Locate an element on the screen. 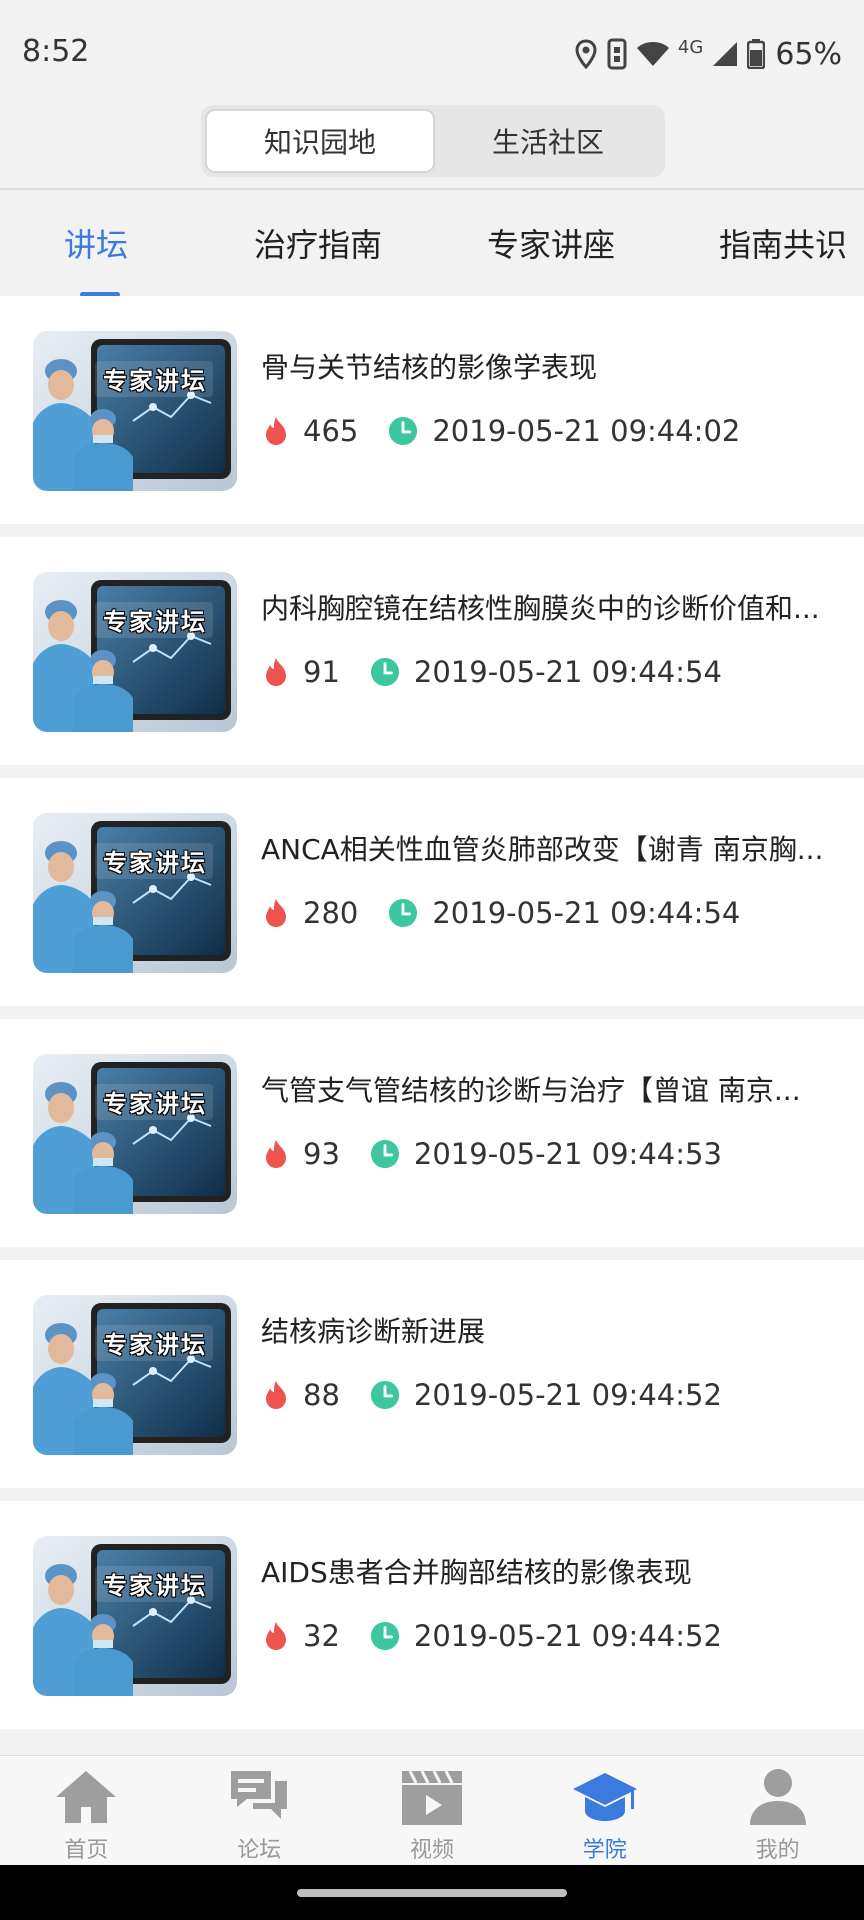 The height and width of the screenshot is (1920, 864). lecture-meta: 465 2019-05-21 09:44:02 is located at coordinates (500, 431).